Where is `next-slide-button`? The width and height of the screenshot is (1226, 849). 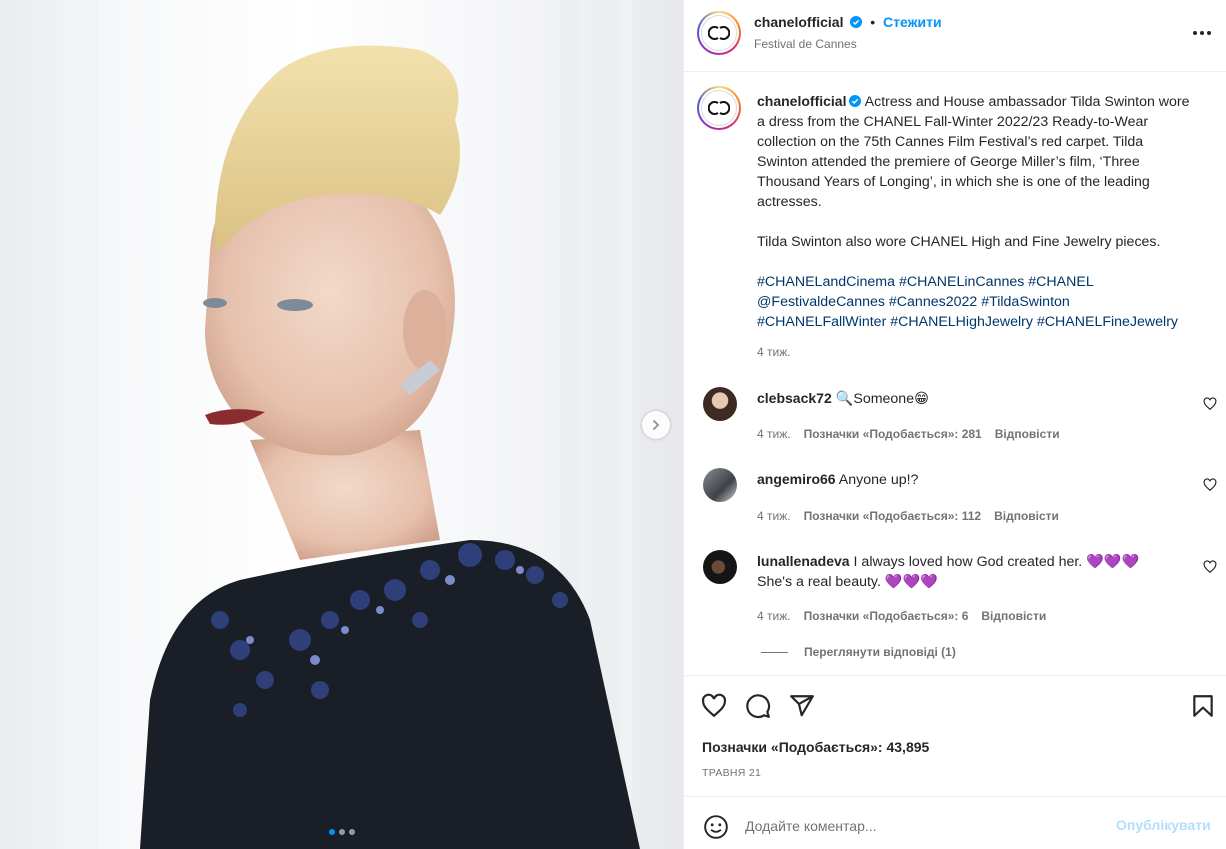
next-slide-button is located at coordinates (656, 425).